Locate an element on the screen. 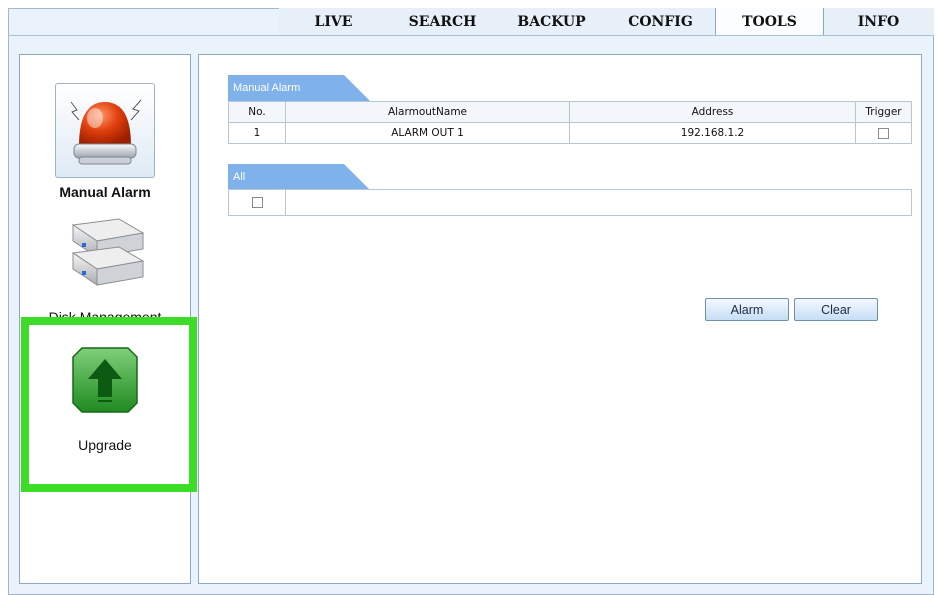 The height and width of the screenshot is (595, 937). section-header-all: All is located at coordinates (299, 177).